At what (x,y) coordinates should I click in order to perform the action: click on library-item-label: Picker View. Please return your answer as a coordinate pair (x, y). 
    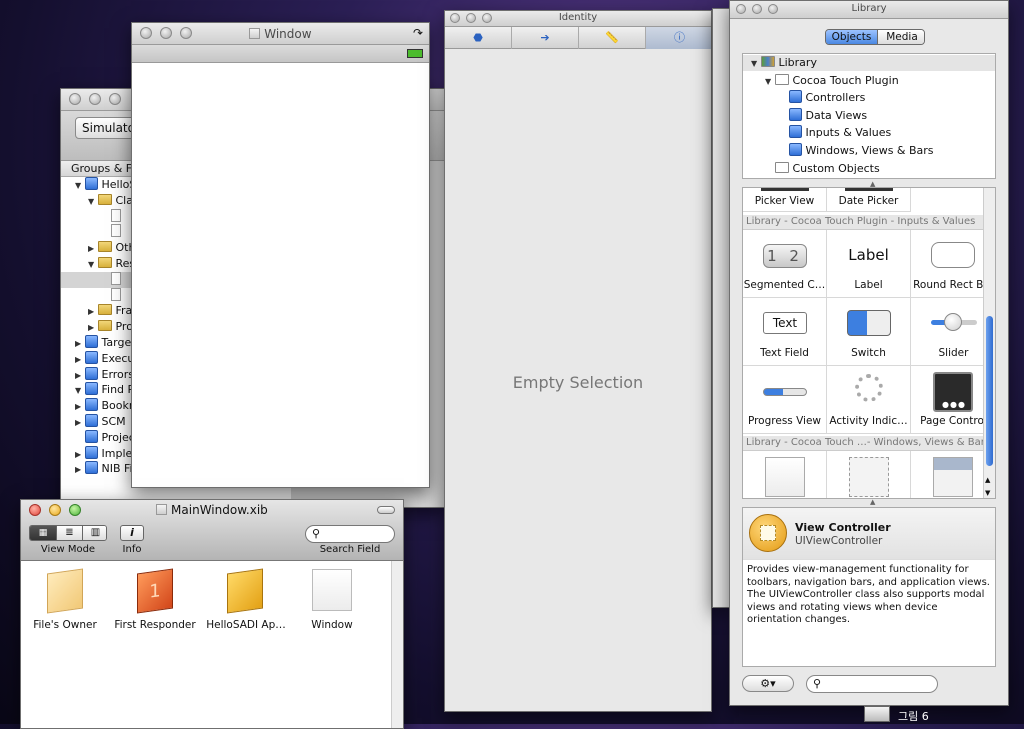
    Looking at the image, I should click on (784, 201).